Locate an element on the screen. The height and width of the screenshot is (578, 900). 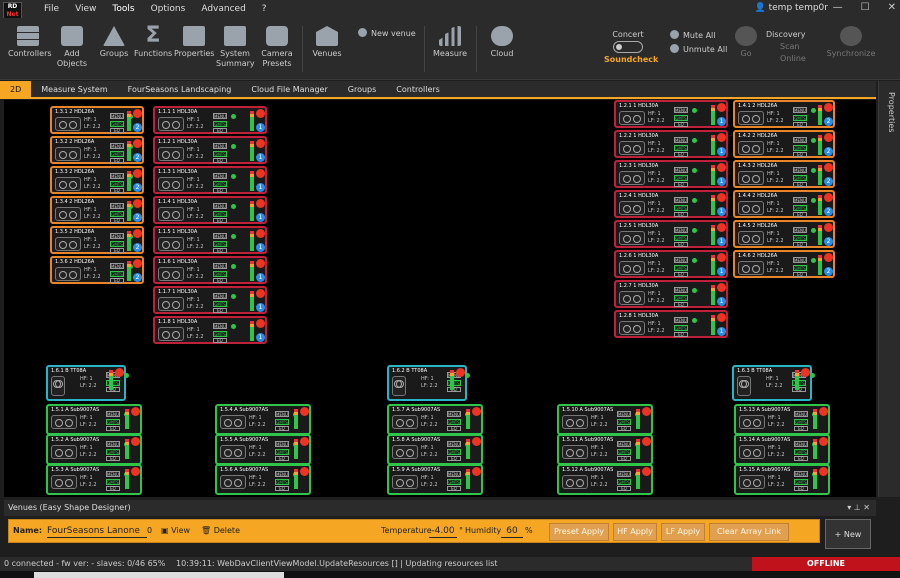
device-tile: 1.3.3 2 HDL26A HF: 1 LF: 2.2 MENU GMTS EQ 2 is located at coordinates (97, 180).